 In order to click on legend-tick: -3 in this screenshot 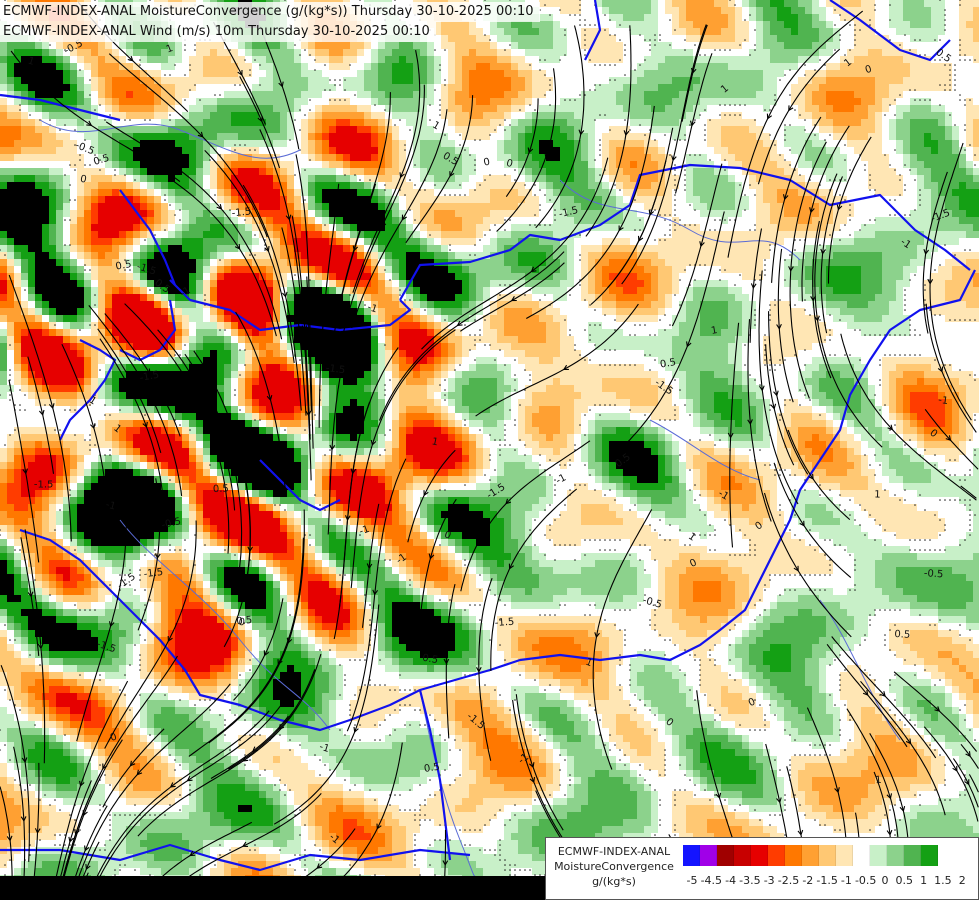, I will do `click(769, 880)`.